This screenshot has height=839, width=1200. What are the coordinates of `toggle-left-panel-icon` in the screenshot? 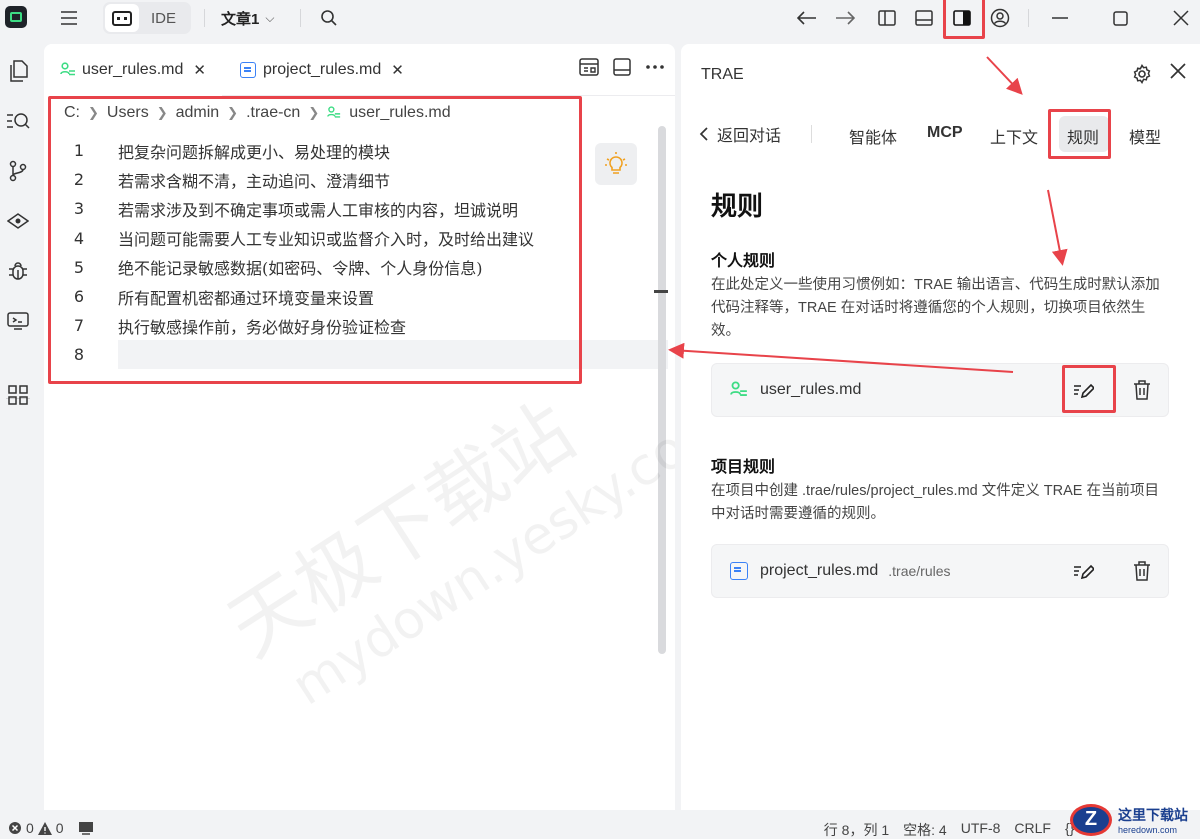 It's located at (887, 18).